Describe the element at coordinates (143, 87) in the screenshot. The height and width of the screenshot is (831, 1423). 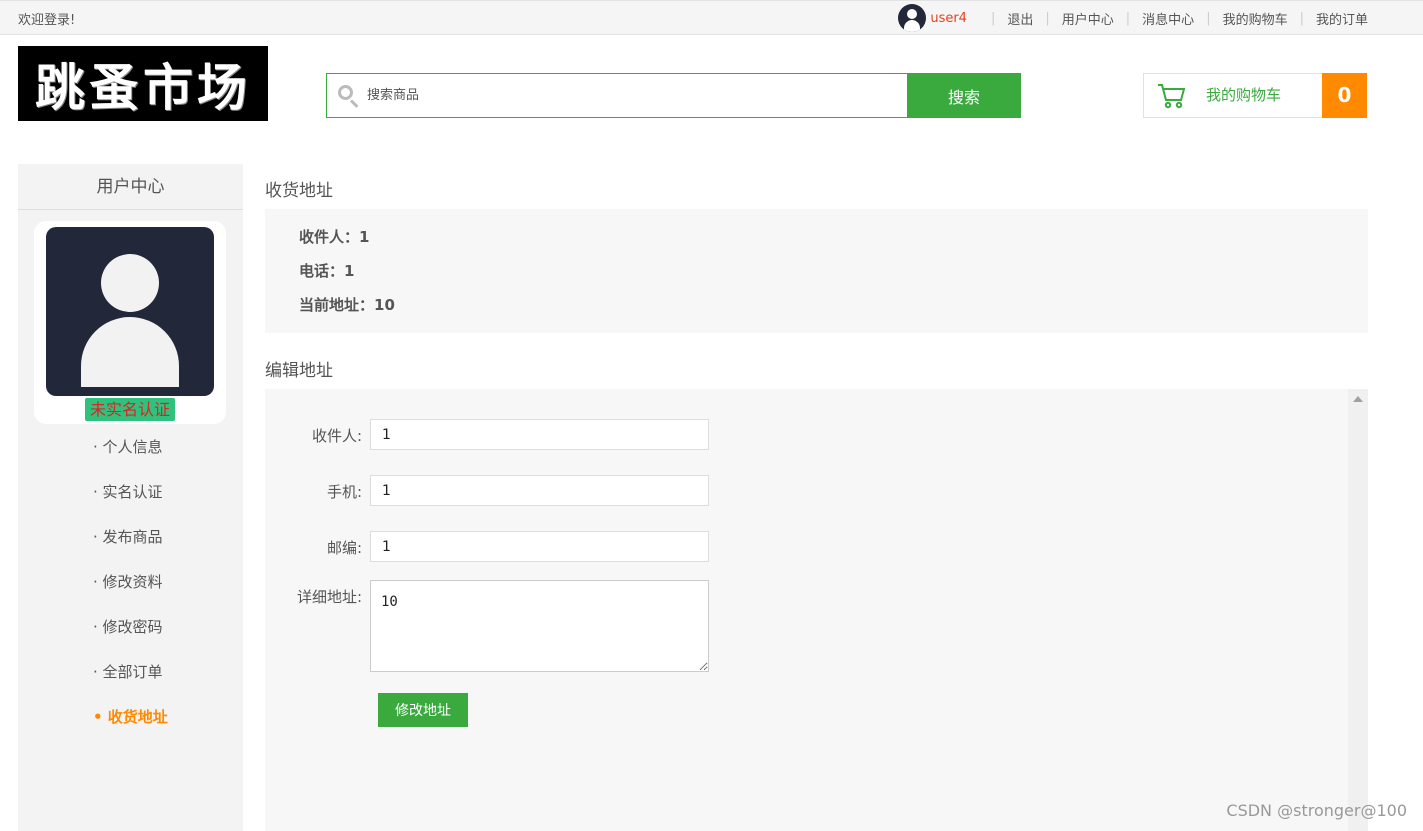
I see `logo-text: 跳蚤市场` at that location.